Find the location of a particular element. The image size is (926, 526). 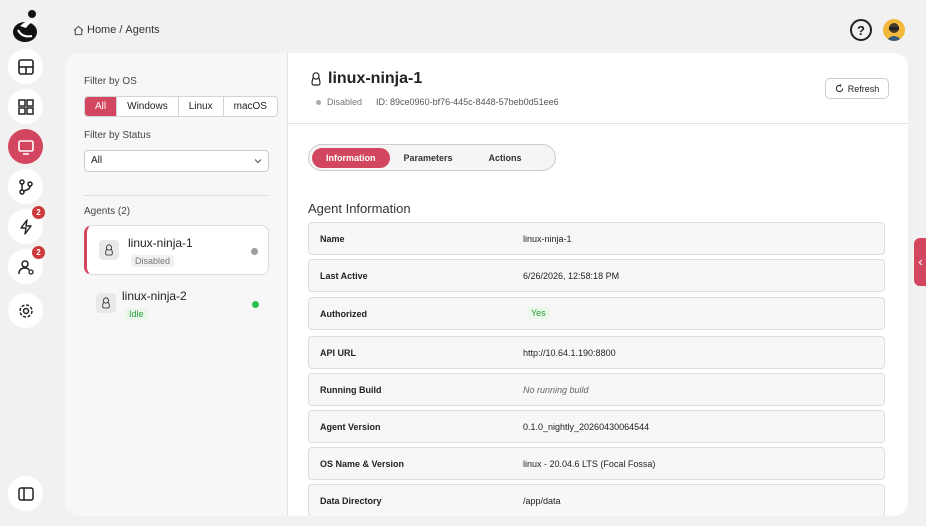

info-key: Running Build is located at coordinates (351, 390).